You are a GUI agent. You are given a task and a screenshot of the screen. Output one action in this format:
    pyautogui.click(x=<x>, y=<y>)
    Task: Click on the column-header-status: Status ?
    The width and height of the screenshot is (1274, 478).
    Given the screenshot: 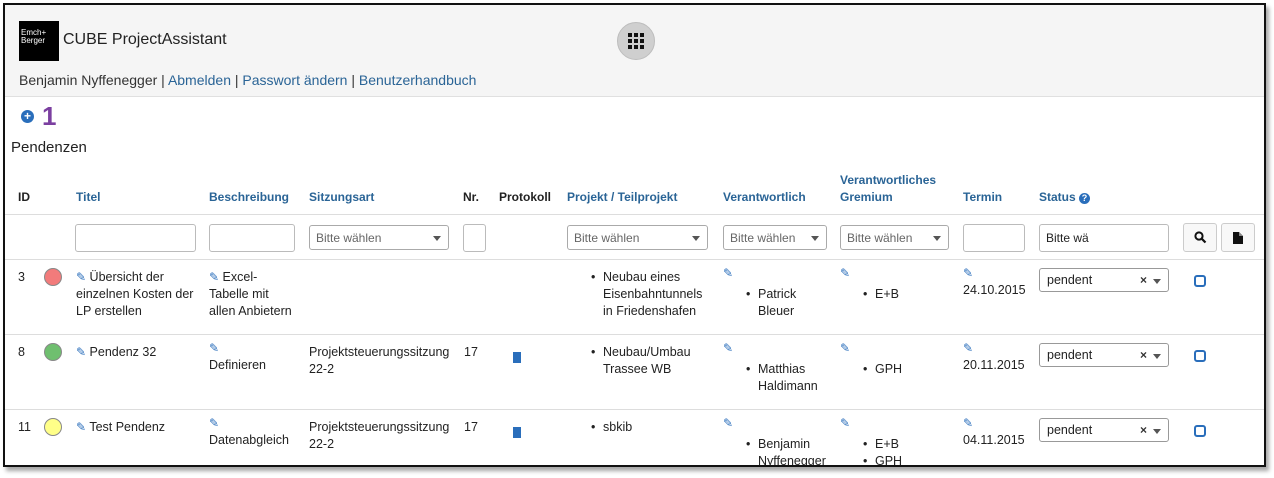 What is the action you would take?
    pyautogui.click(x=1065, y=197)
    